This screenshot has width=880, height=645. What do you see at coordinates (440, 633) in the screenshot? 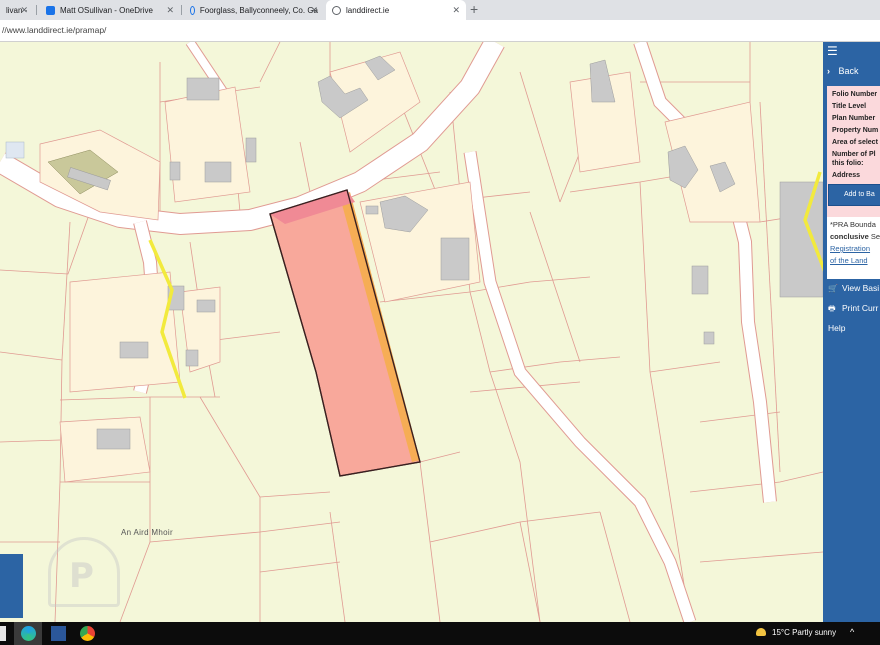
I see `windows-taskbar: 15°C Partly sunny ^` at bounding box center [440, 633].